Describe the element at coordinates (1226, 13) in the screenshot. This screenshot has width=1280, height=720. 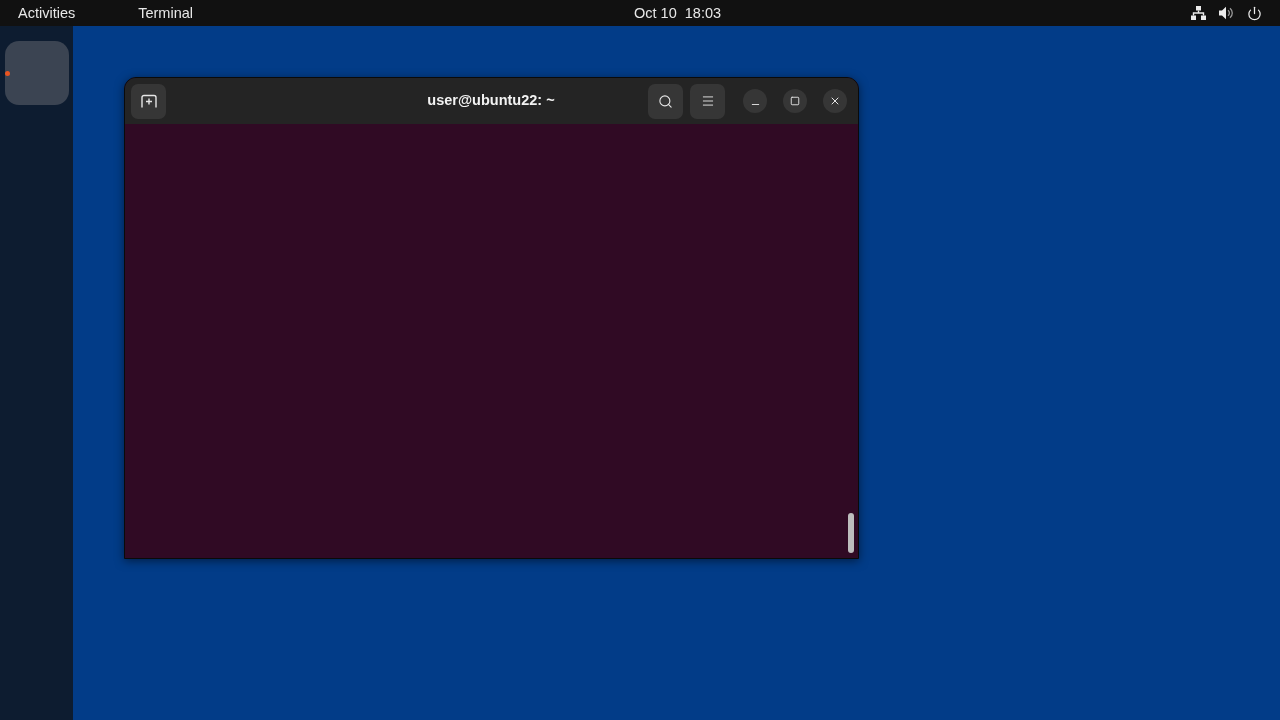
I see `volume-icon` at that location.